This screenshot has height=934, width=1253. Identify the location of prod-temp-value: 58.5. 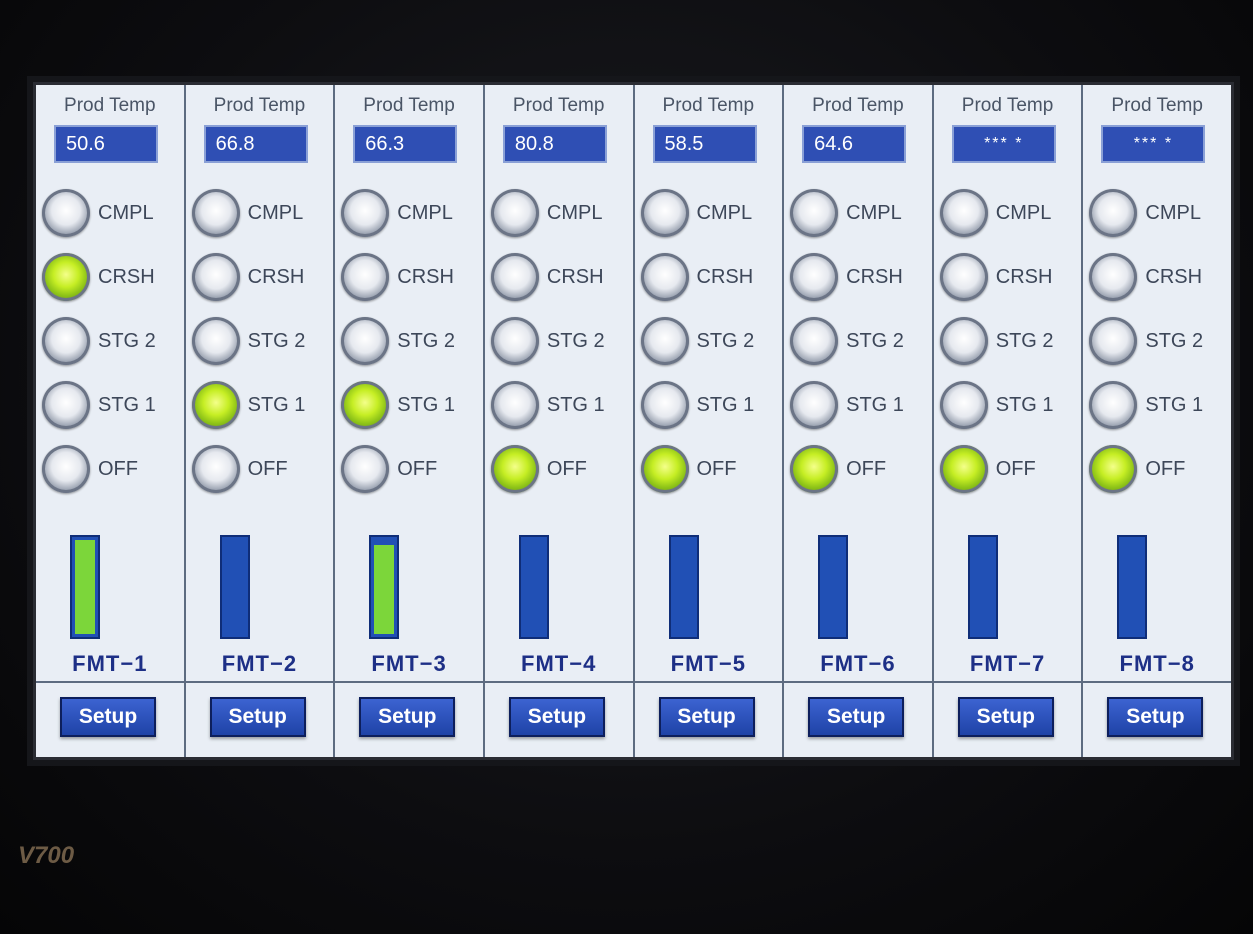
(704, 144).